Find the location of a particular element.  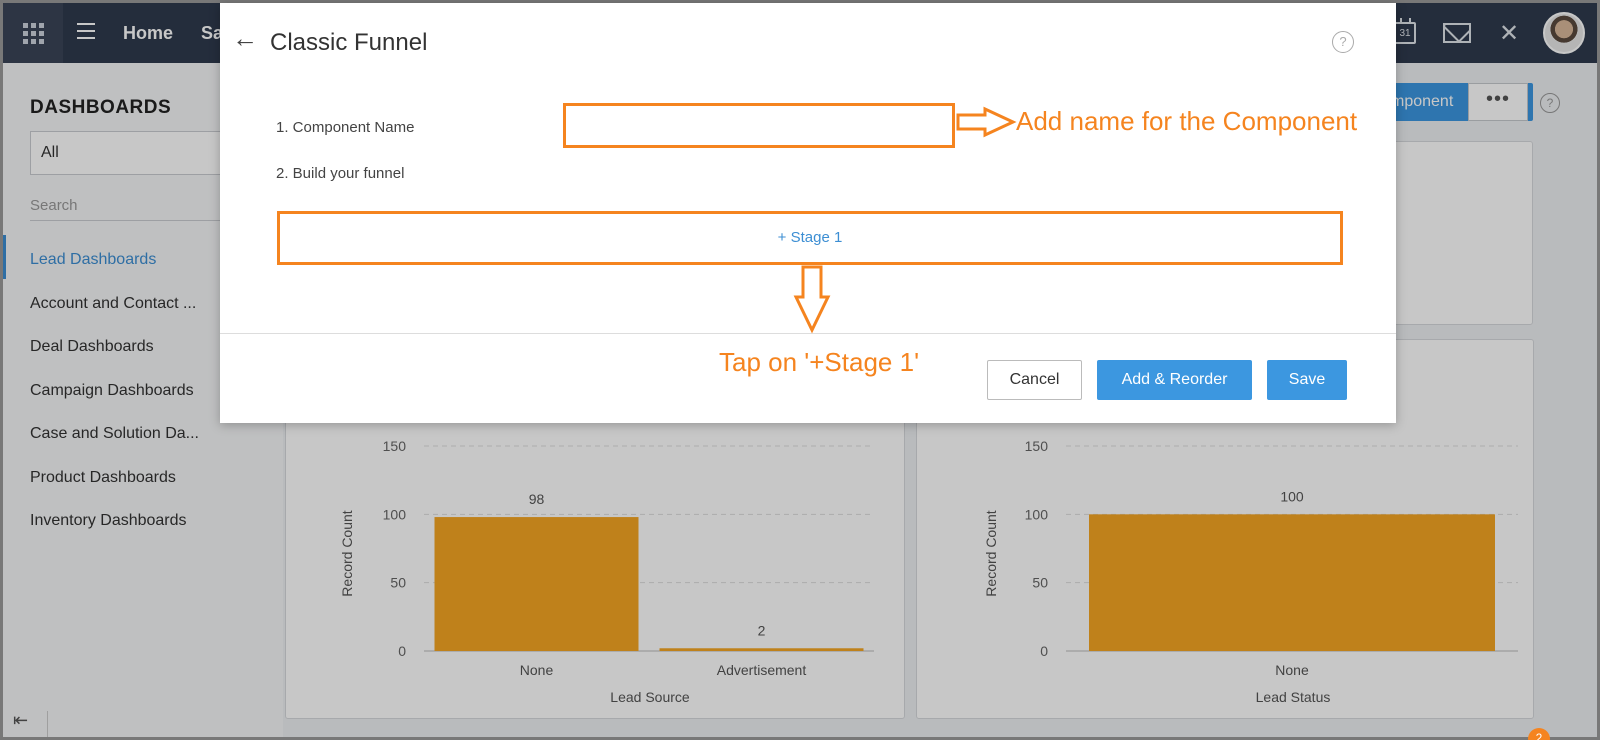

annotation-stage-hint: Tap on '+Stage 1' is located at coordinates (819, 362).